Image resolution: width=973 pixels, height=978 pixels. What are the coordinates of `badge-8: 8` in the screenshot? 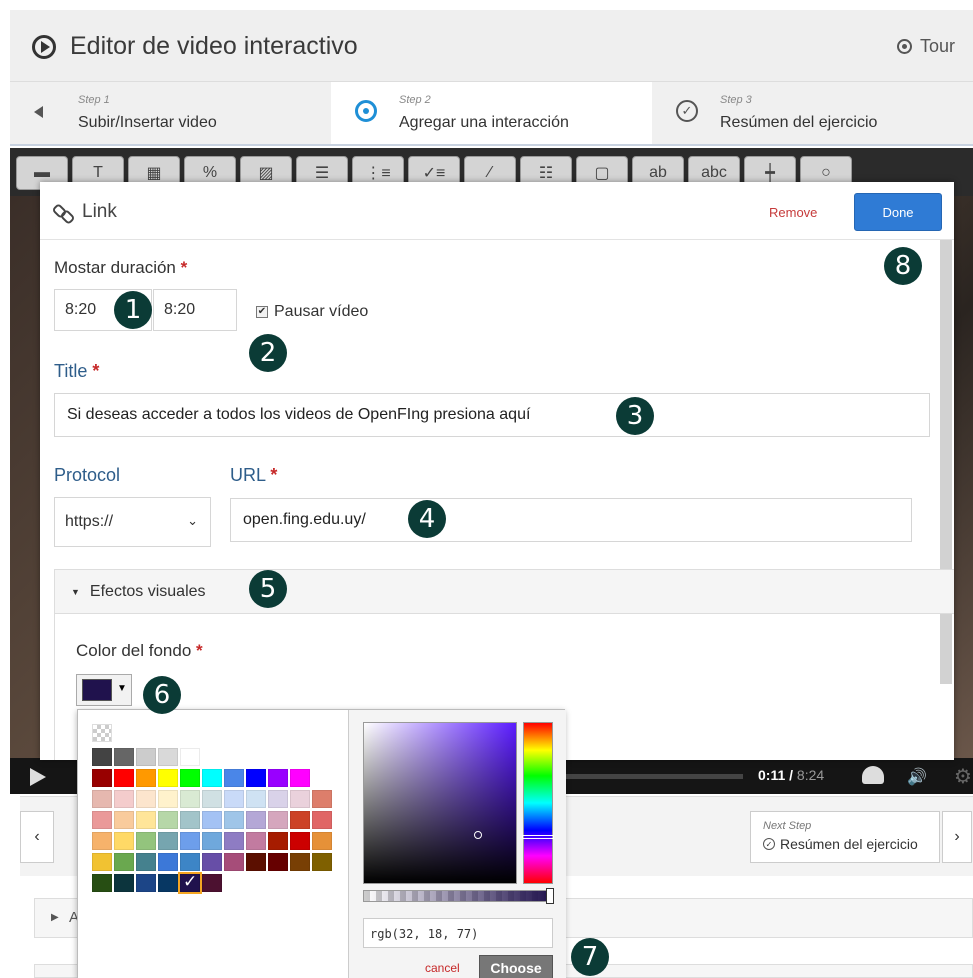 It's located at (903, 266).